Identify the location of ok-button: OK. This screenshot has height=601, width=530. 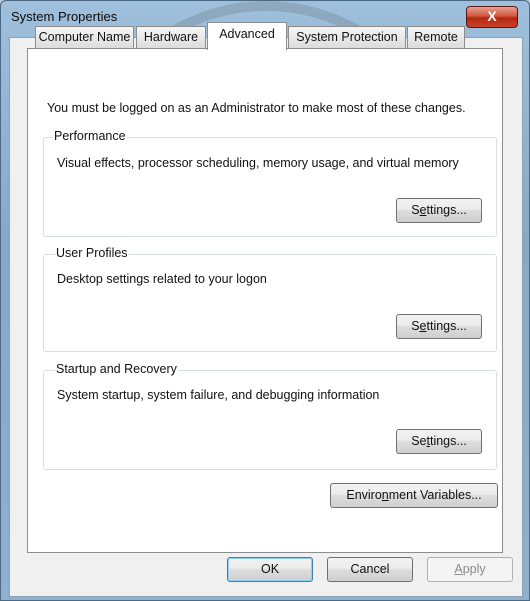
(270, 569).